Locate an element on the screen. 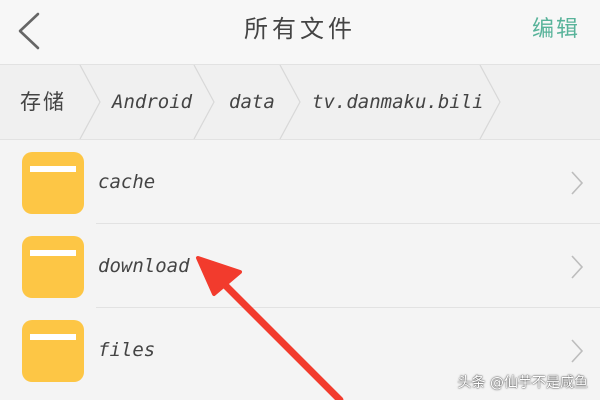 This screenshot has width=600, height=400. breadcrumb-item-android: Android is located at coordinates (152, 102).